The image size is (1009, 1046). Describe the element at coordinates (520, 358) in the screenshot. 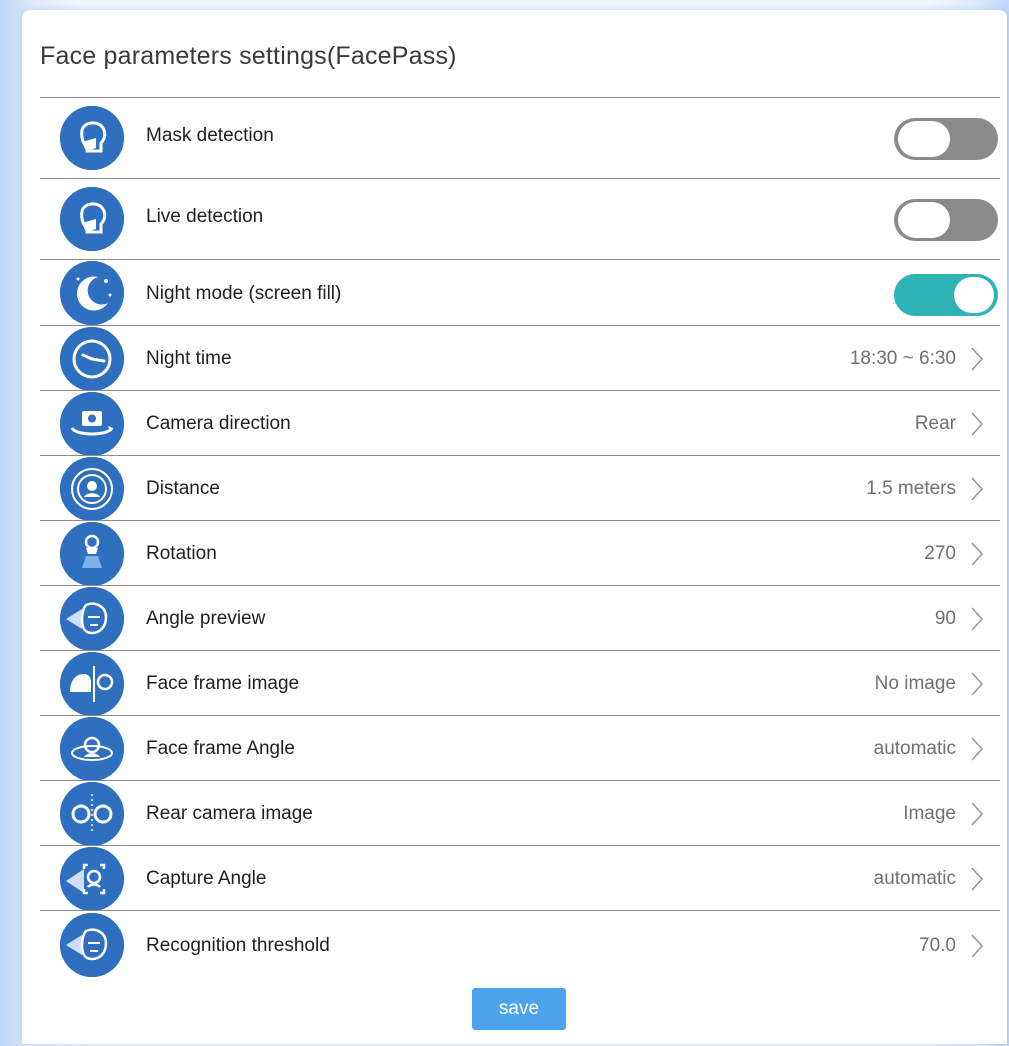

I see `row-night-time: Night time 18:30 ~ 6:30` at that location.